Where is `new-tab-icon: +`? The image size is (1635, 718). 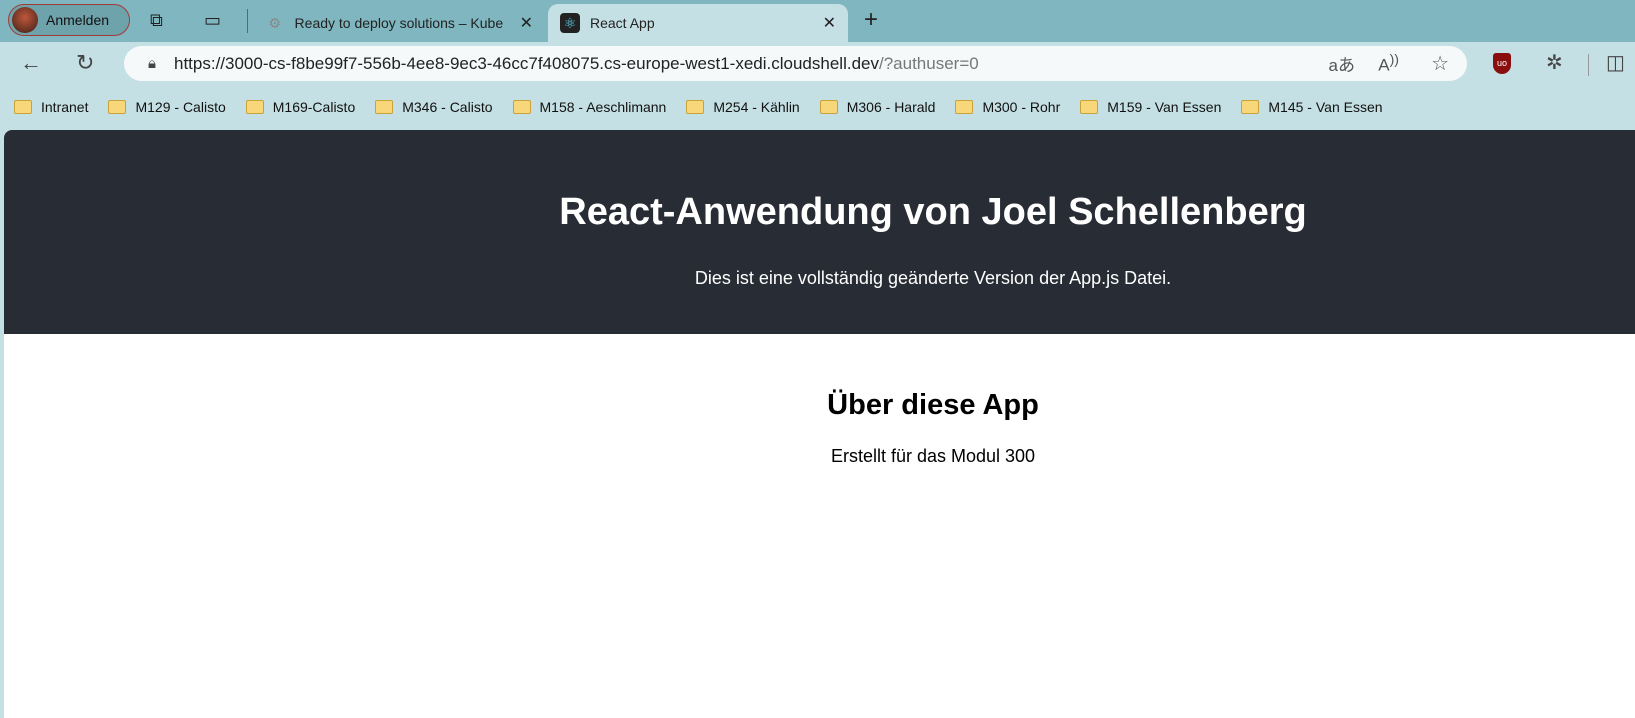 new-tab-icon: + is located at coordinates (871, 20).